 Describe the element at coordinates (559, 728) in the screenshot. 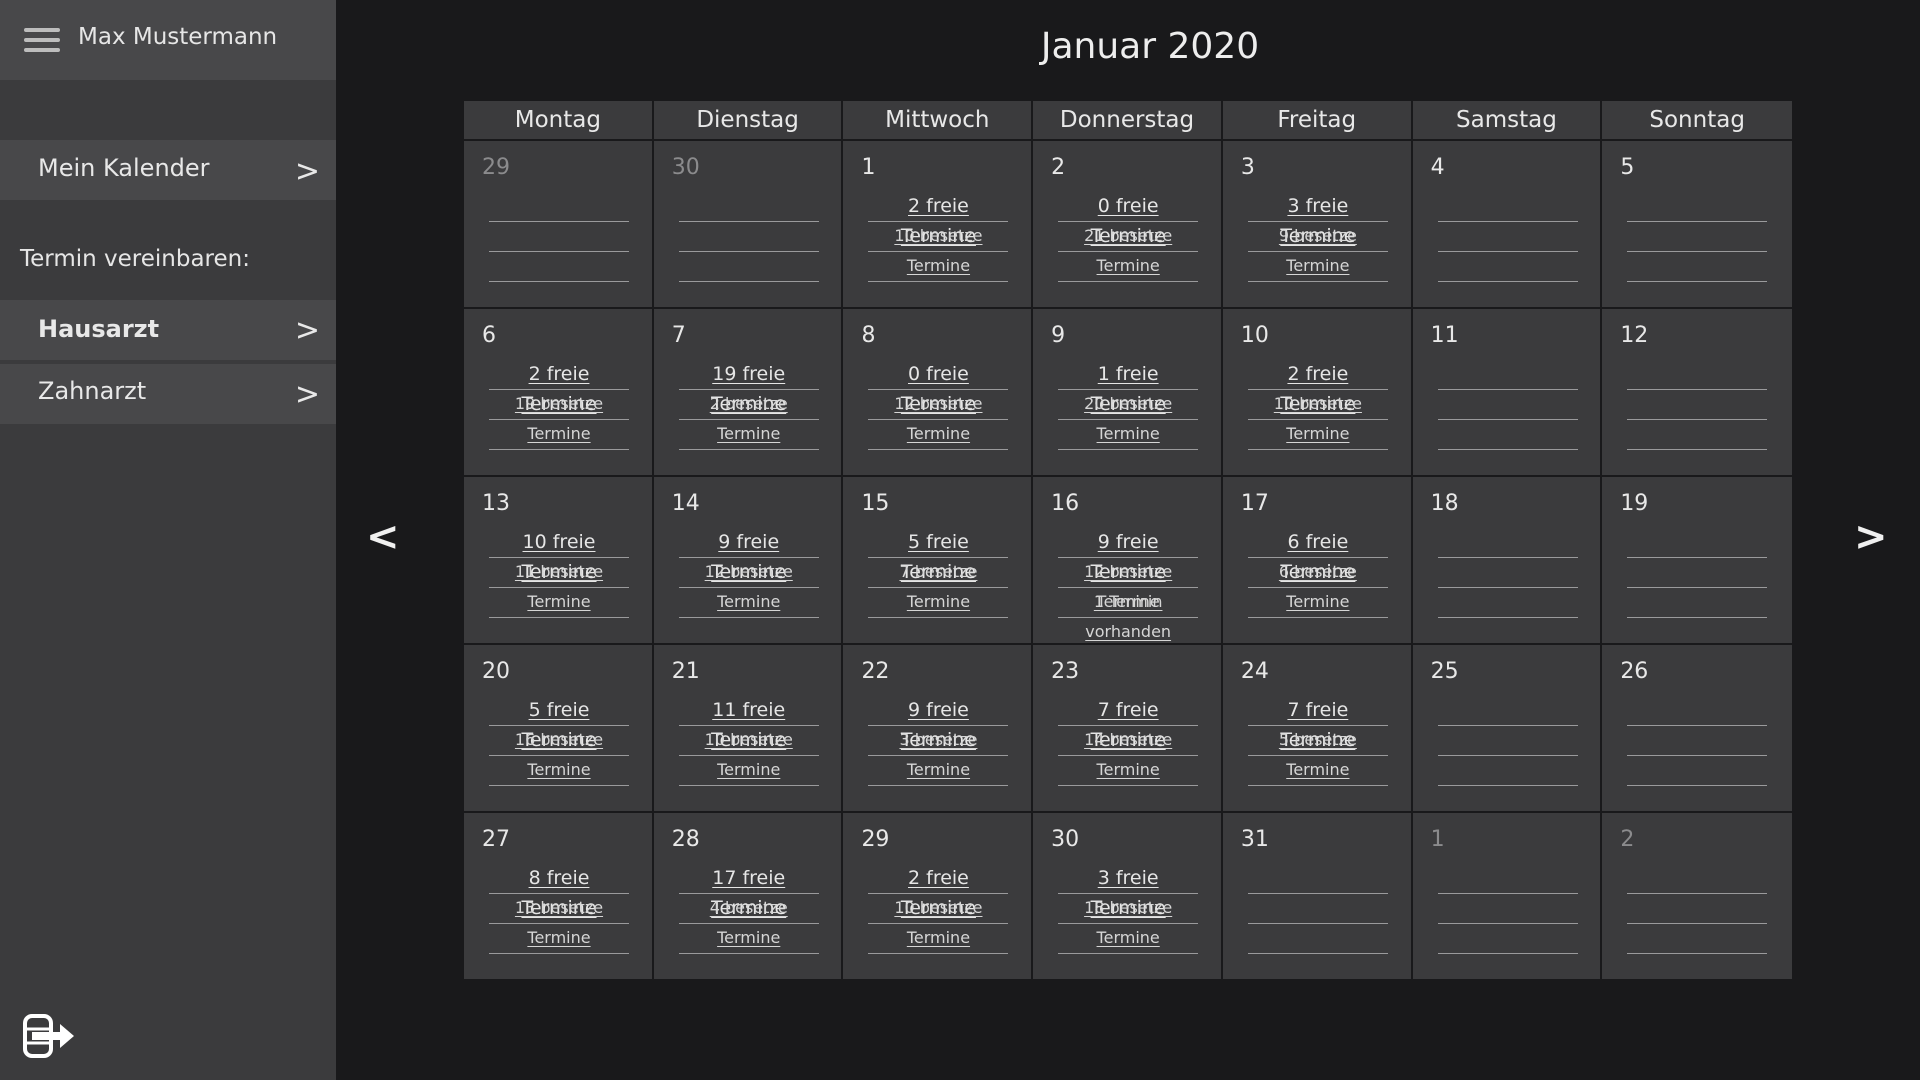

I see `day-cell: 20 5 freie Termine 16 besetze Termine` at that location.